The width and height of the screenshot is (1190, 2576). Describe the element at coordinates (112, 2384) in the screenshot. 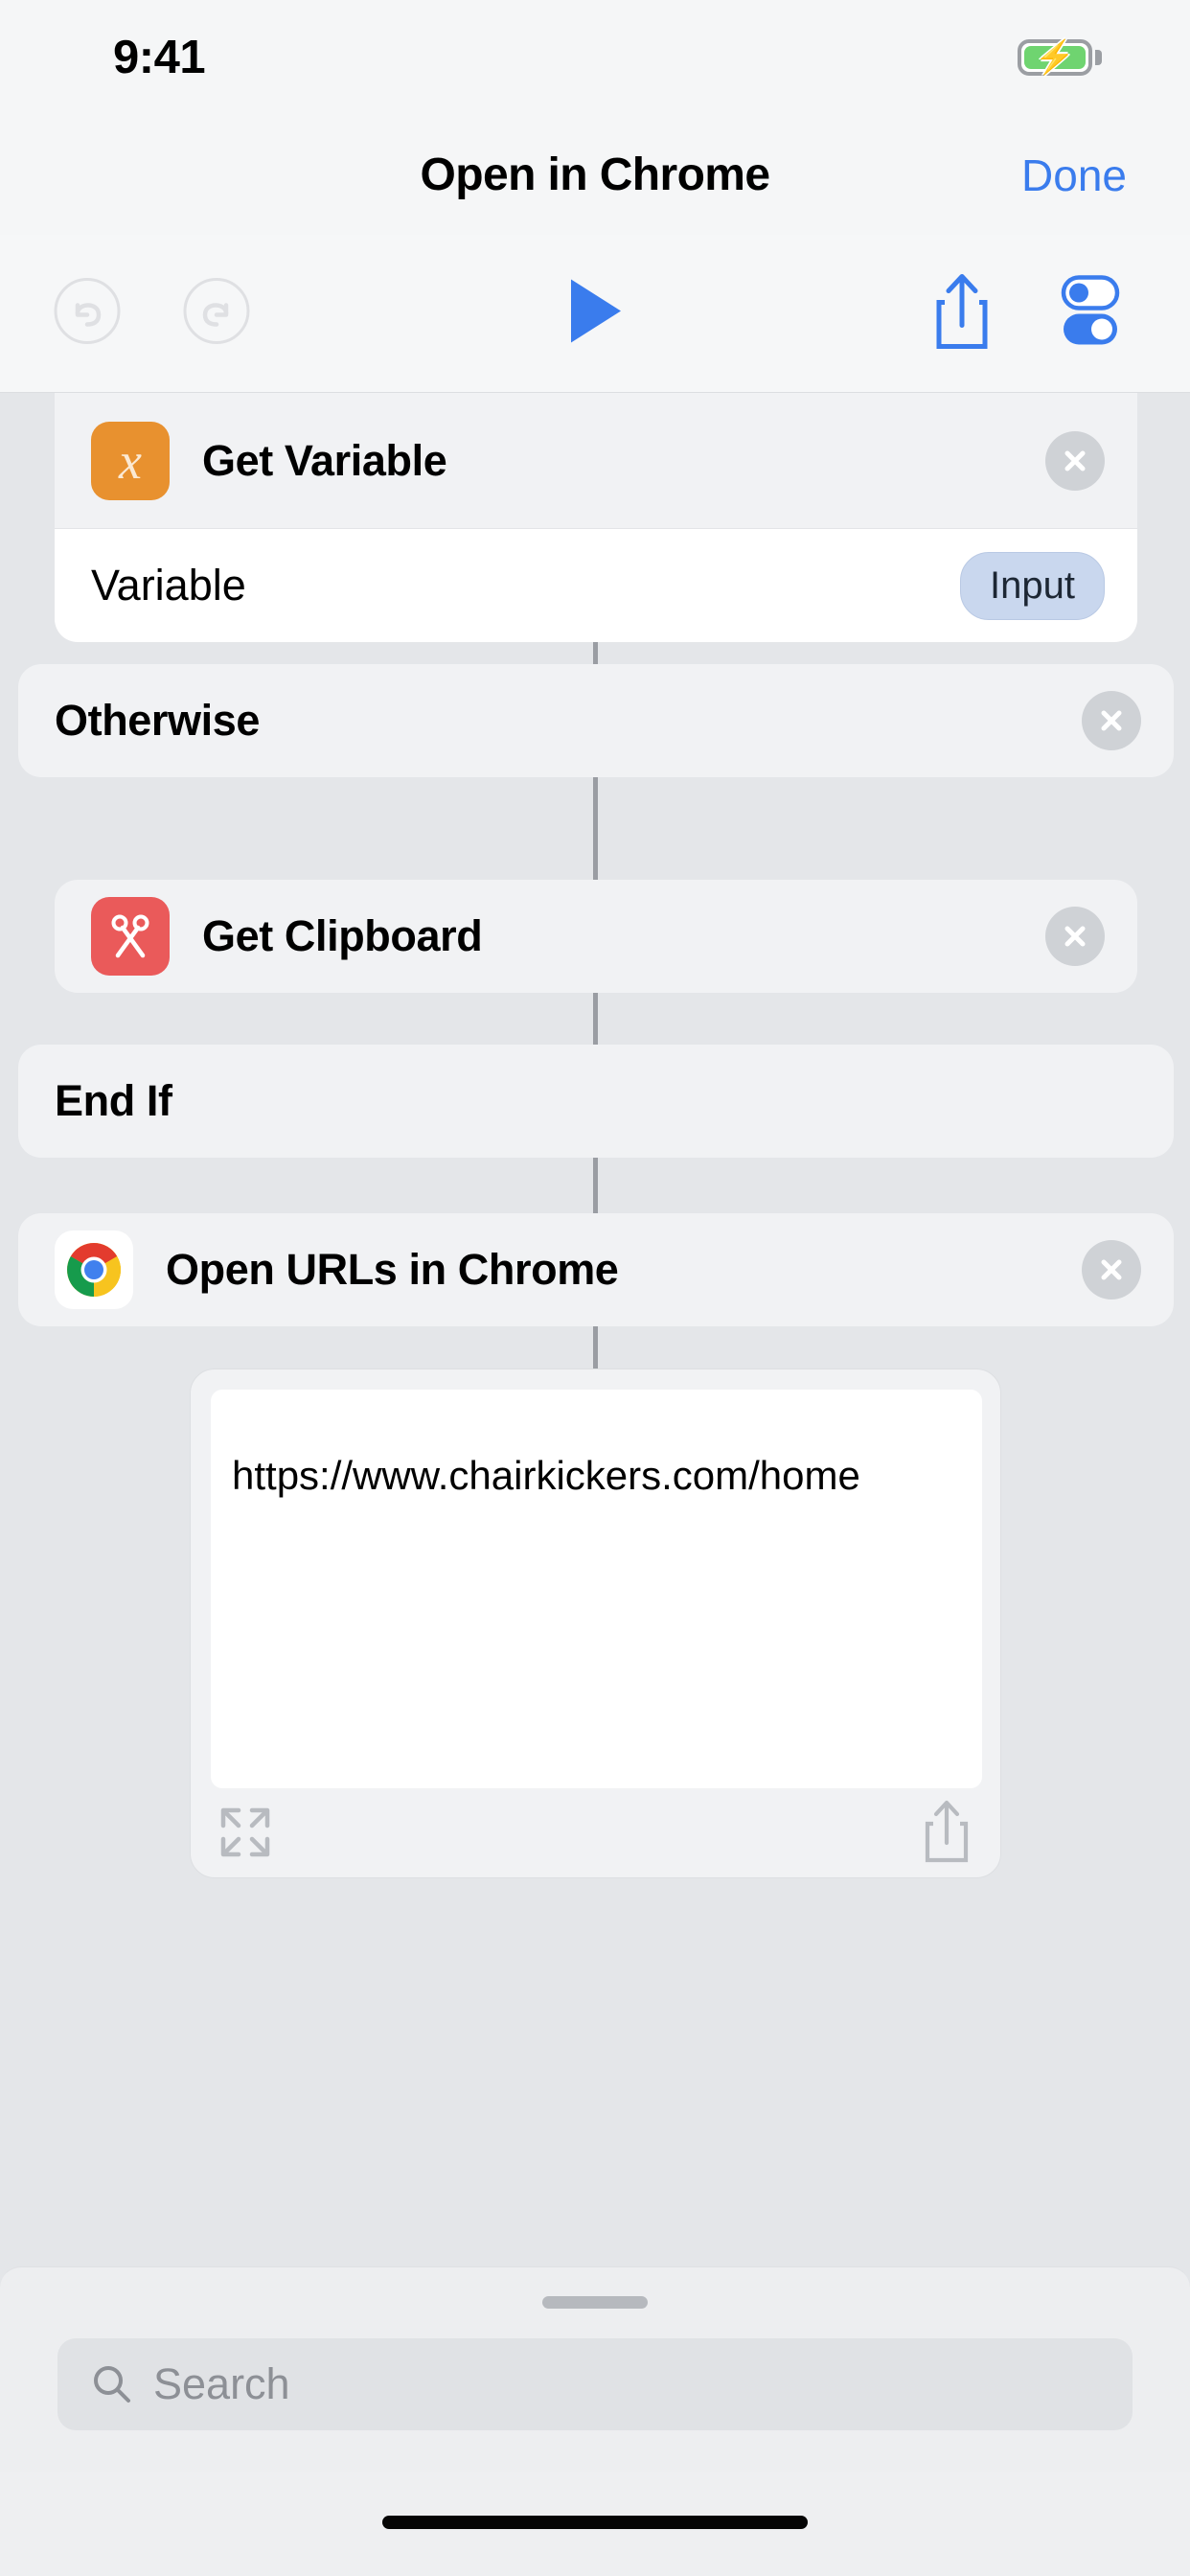

I see `search-icon` at that location.